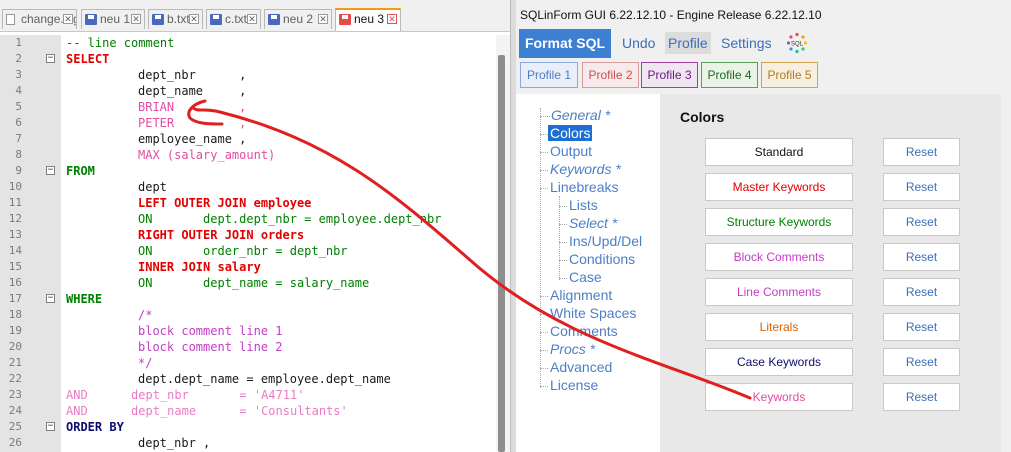  I want to click on code-line: 8 MAX (salary_amount), so click(250, 155).